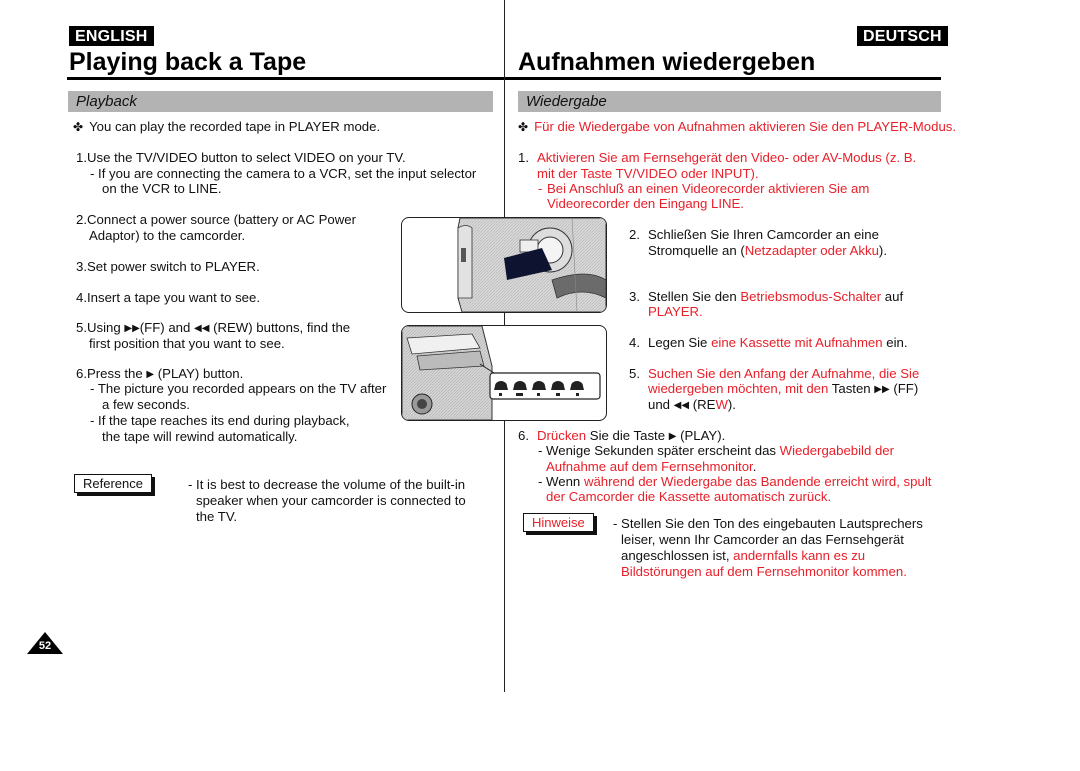 The image size is (1080, 771). I want to click on step-6-note-2-a: - Wenn, so click(561, 481).